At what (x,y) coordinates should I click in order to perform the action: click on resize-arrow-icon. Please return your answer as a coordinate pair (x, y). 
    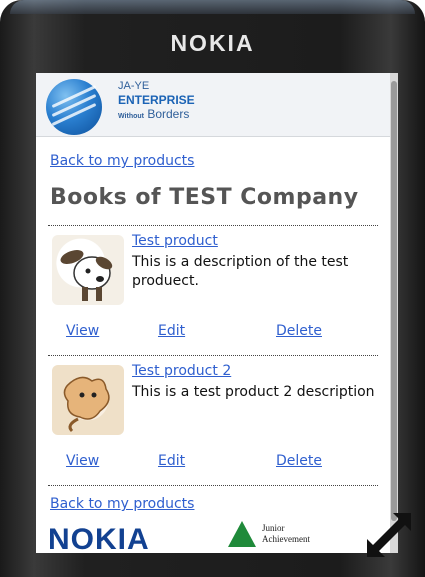
    Looking at the image, I should click on (389, 535).